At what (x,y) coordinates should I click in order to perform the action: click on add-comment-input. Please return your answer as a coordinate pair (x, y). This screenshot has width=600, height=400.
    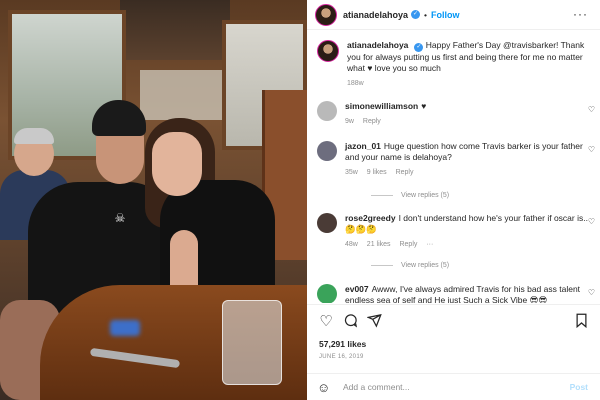
    Looking at the image, I should click on (456, 387).